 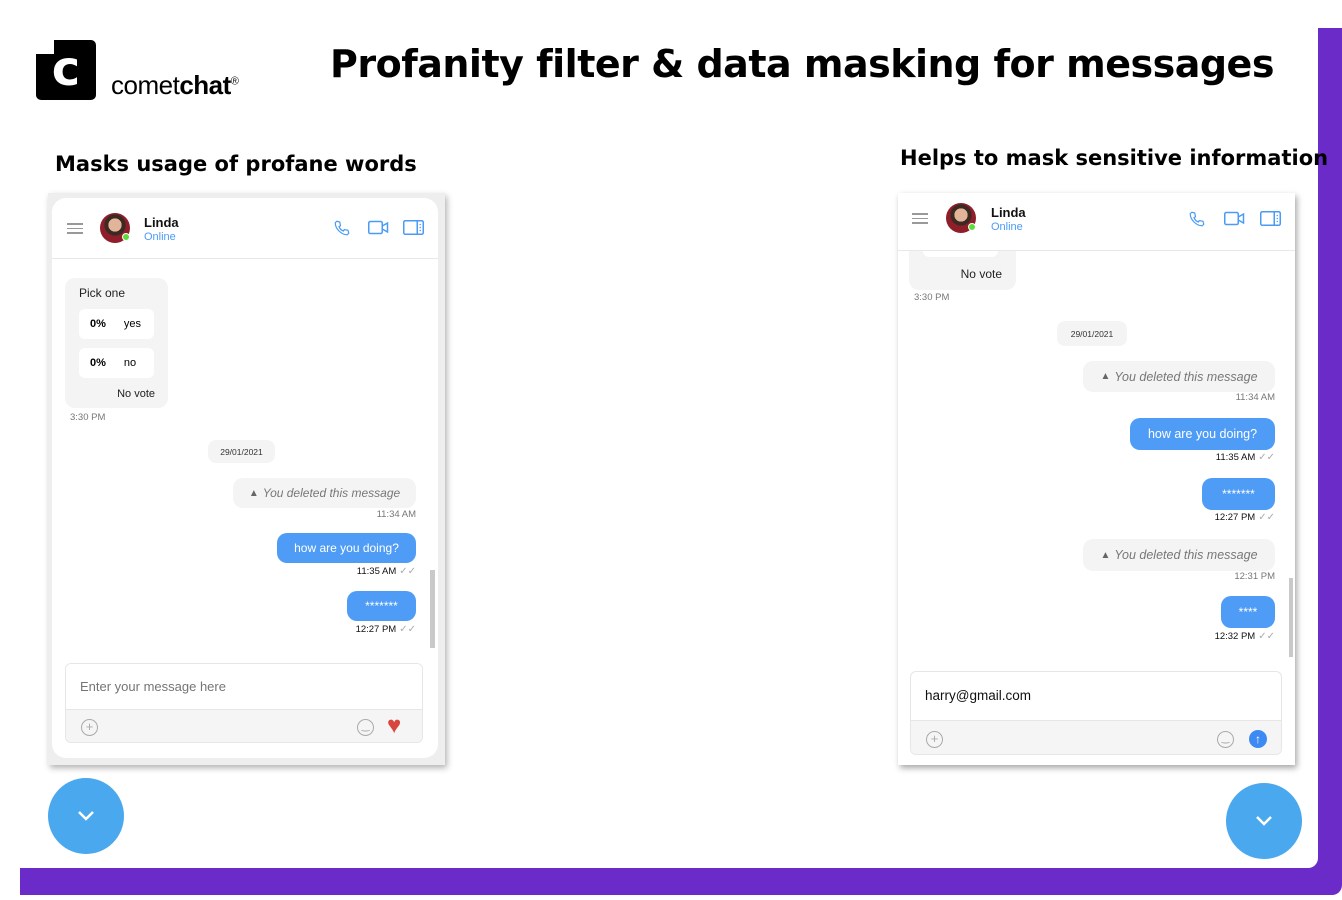 What do you see at coordinates (234, 81) in the screenshot?
I see `brand-registered: ®` at bounding box center [234, 81].